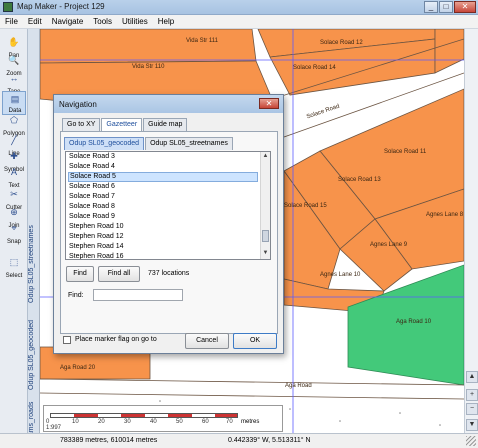 Image resolution: width=478 pixels, height=448 pixels. What do you see at coordinates (472, 395) in the screenshot?
I see `zoom-in-icon: +` at bounding box center [472, 395].